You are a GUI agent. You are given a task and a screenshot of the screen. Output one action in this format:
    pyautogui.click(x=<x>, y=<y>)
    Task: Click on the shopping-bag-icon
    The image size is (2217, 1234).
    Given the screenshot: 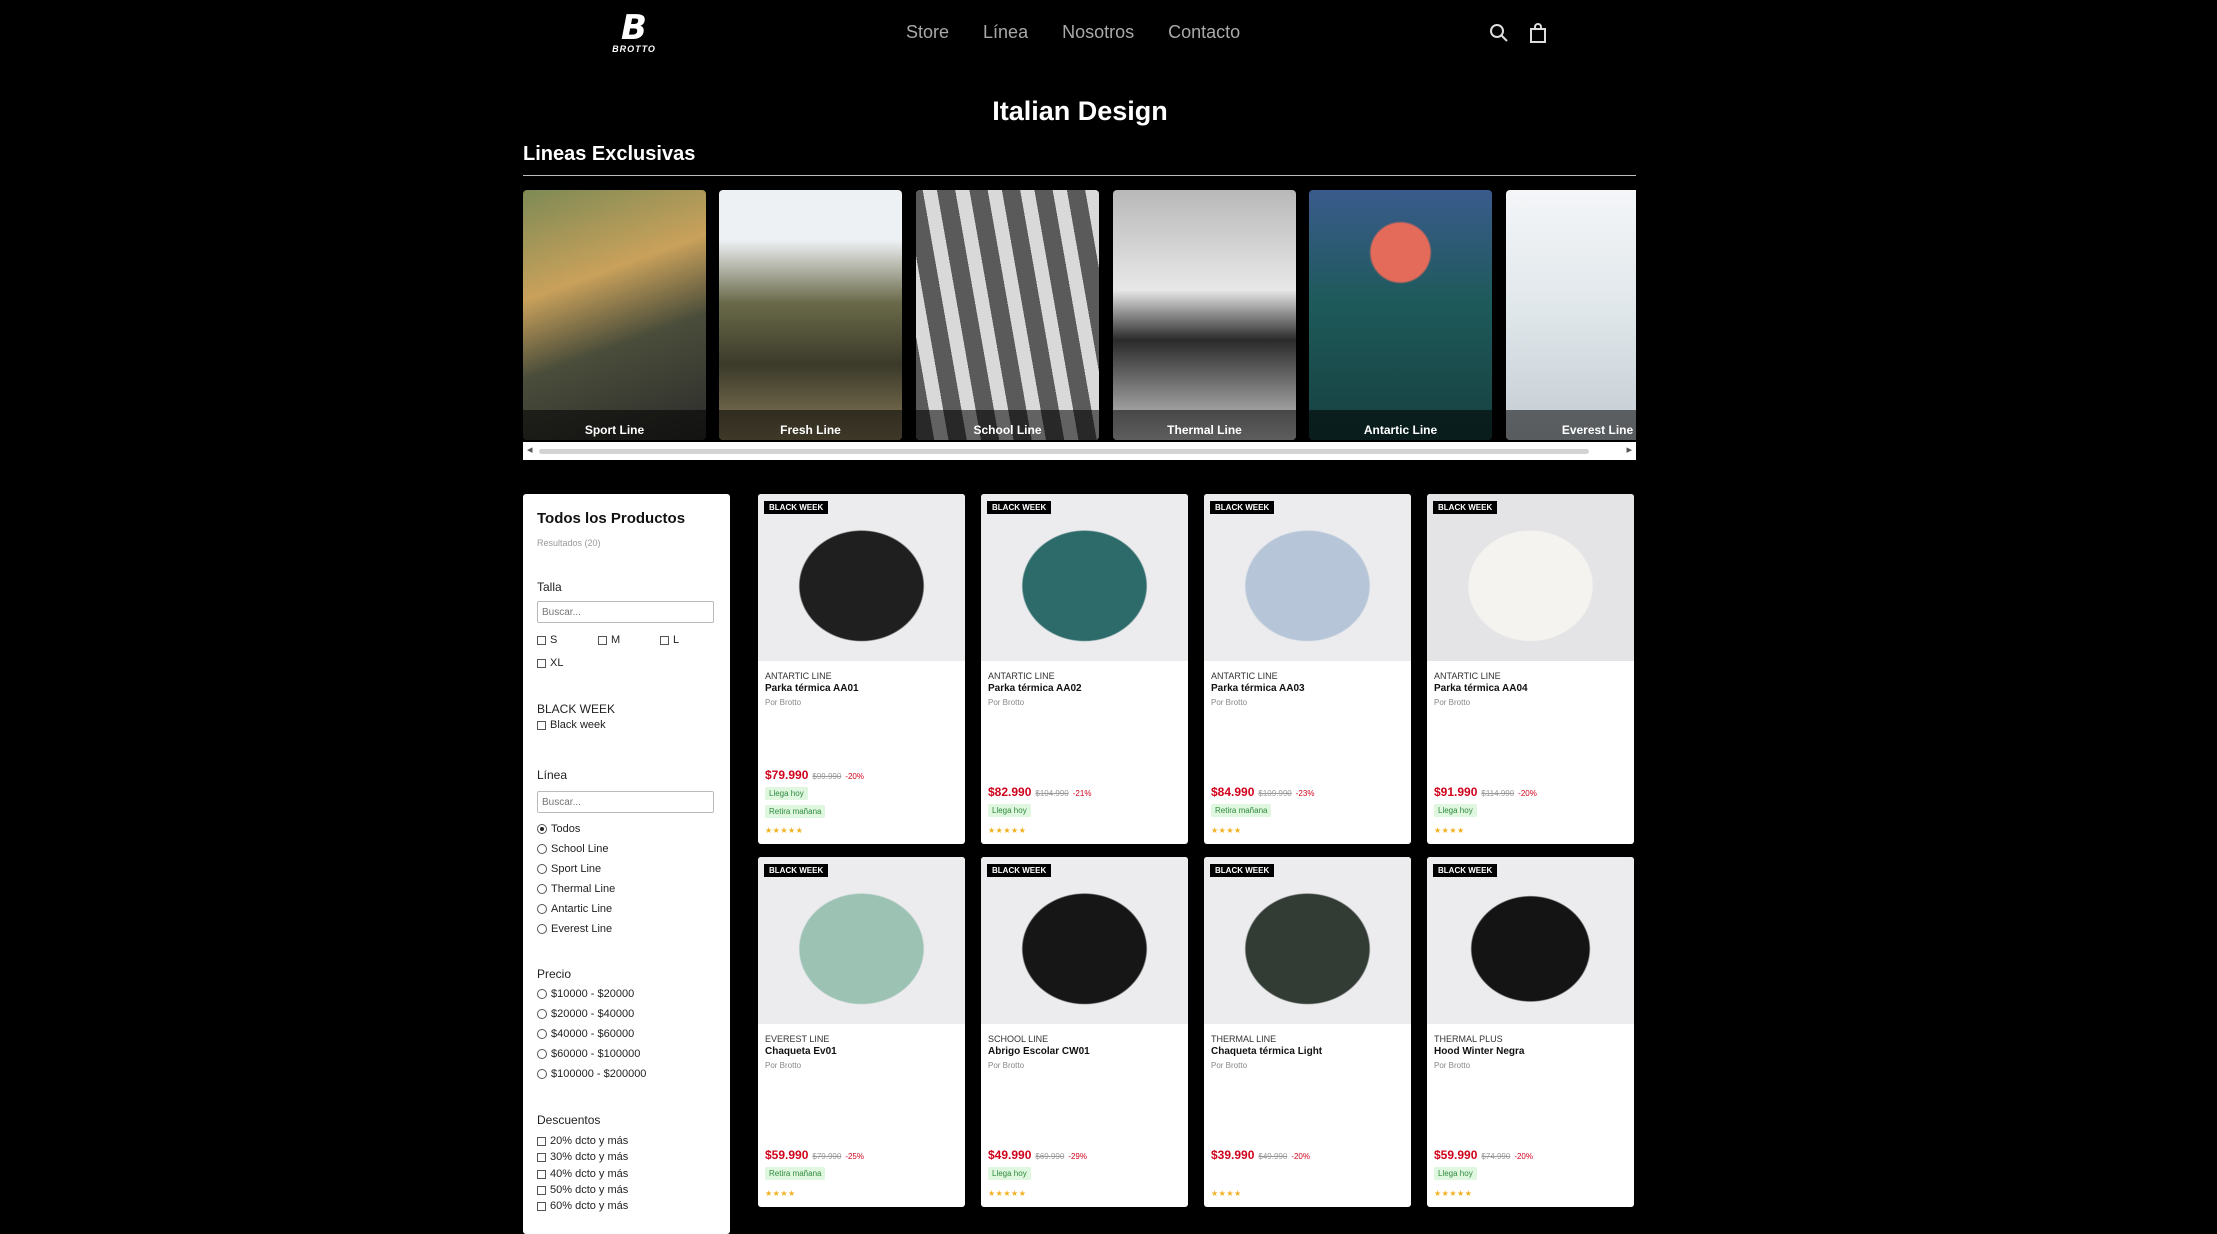 What is the action you would take?
    pyautogui.click(x=1538, y=33)
    